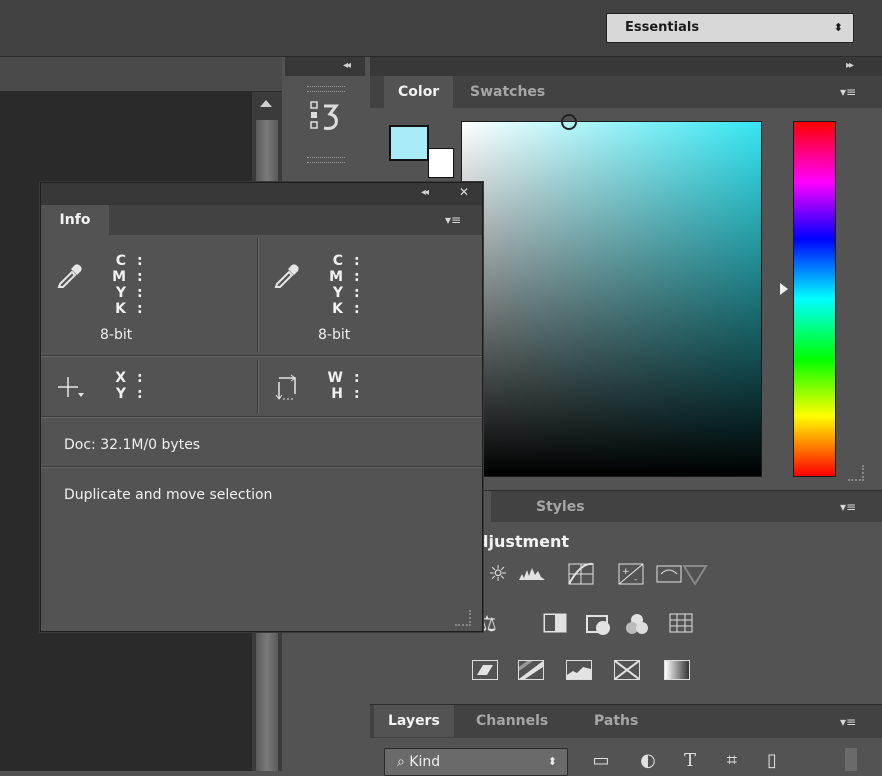 The height and width of the screenshot is (776, 882). Describe the element at coordinates (632, 577) in the screenshot. I see `exposure-icon: + -` at that location.